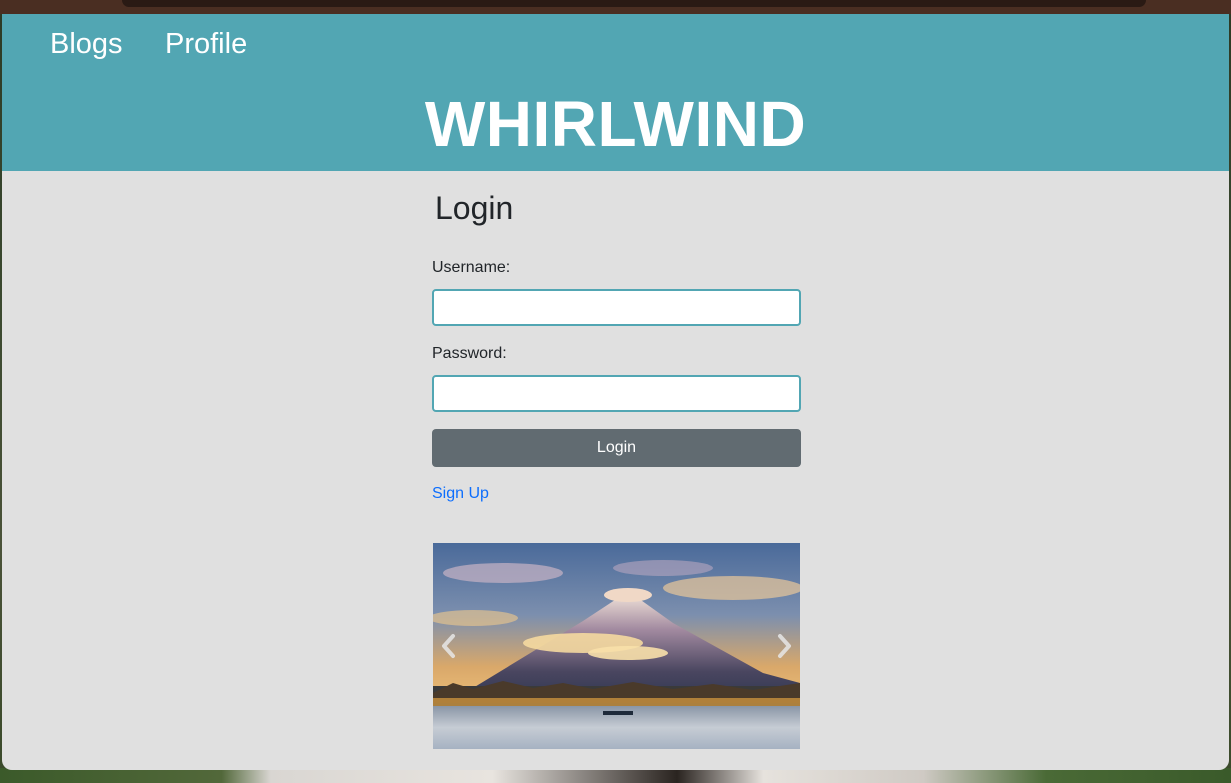 Image resolution: width=1231 pixels, height=783 pixels. I want to click on browser-top-strip, so click(615, 7).